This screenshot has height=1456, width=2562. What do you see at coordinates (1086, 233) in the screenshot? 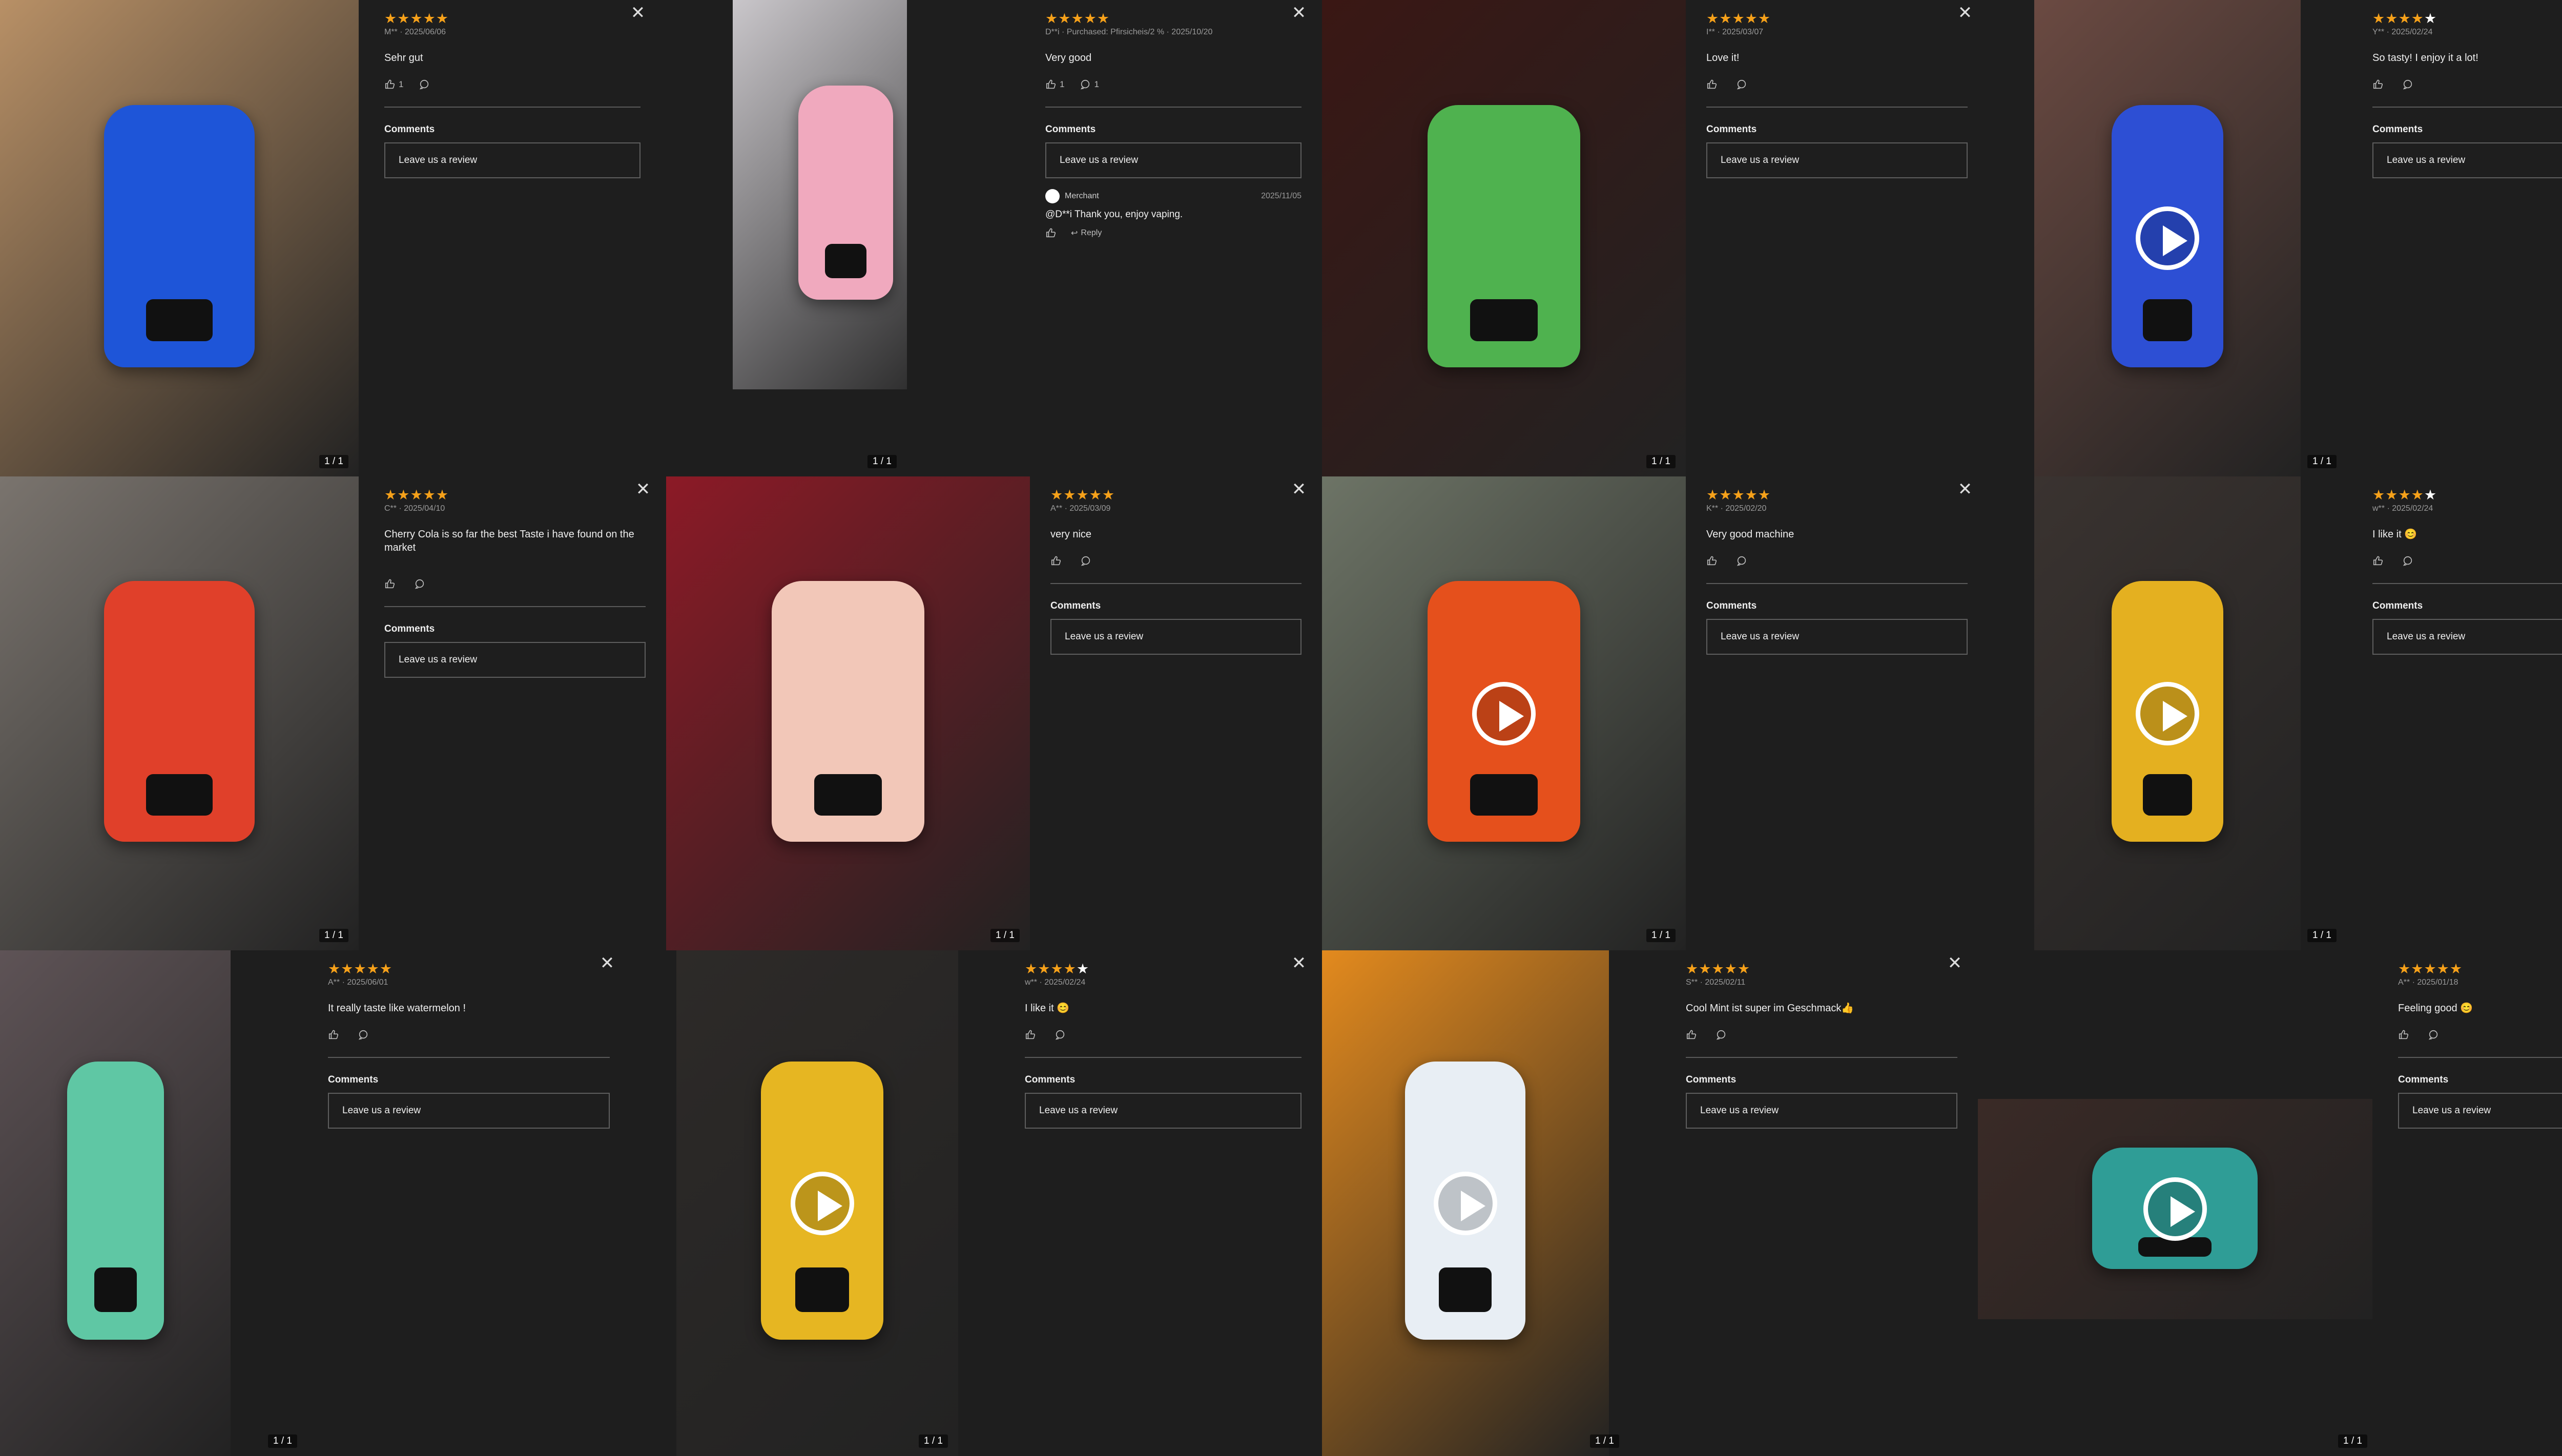
I see `reply-button: ↩ Reply` at bounding box center [1086, 233].